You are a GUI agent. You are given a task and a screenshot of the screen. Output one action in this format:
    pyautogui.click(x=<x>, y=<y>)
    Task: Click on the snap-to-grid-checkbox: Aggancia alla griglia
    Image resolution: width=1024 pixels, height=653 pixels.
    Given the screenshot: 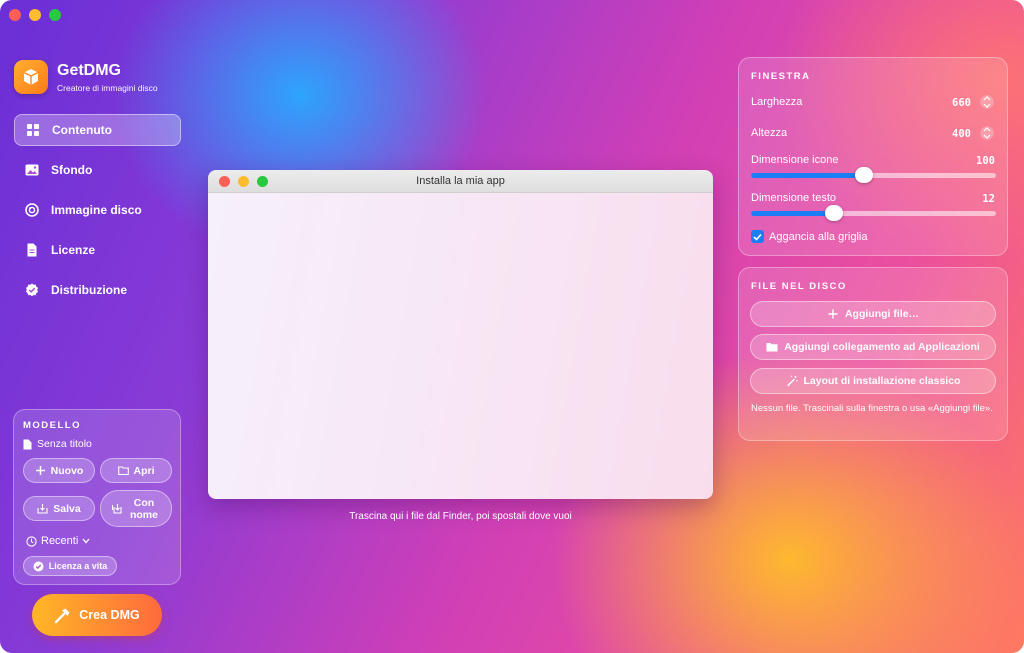 What is the action you would take?
    pyautogui.click(x=809, y=236)
    